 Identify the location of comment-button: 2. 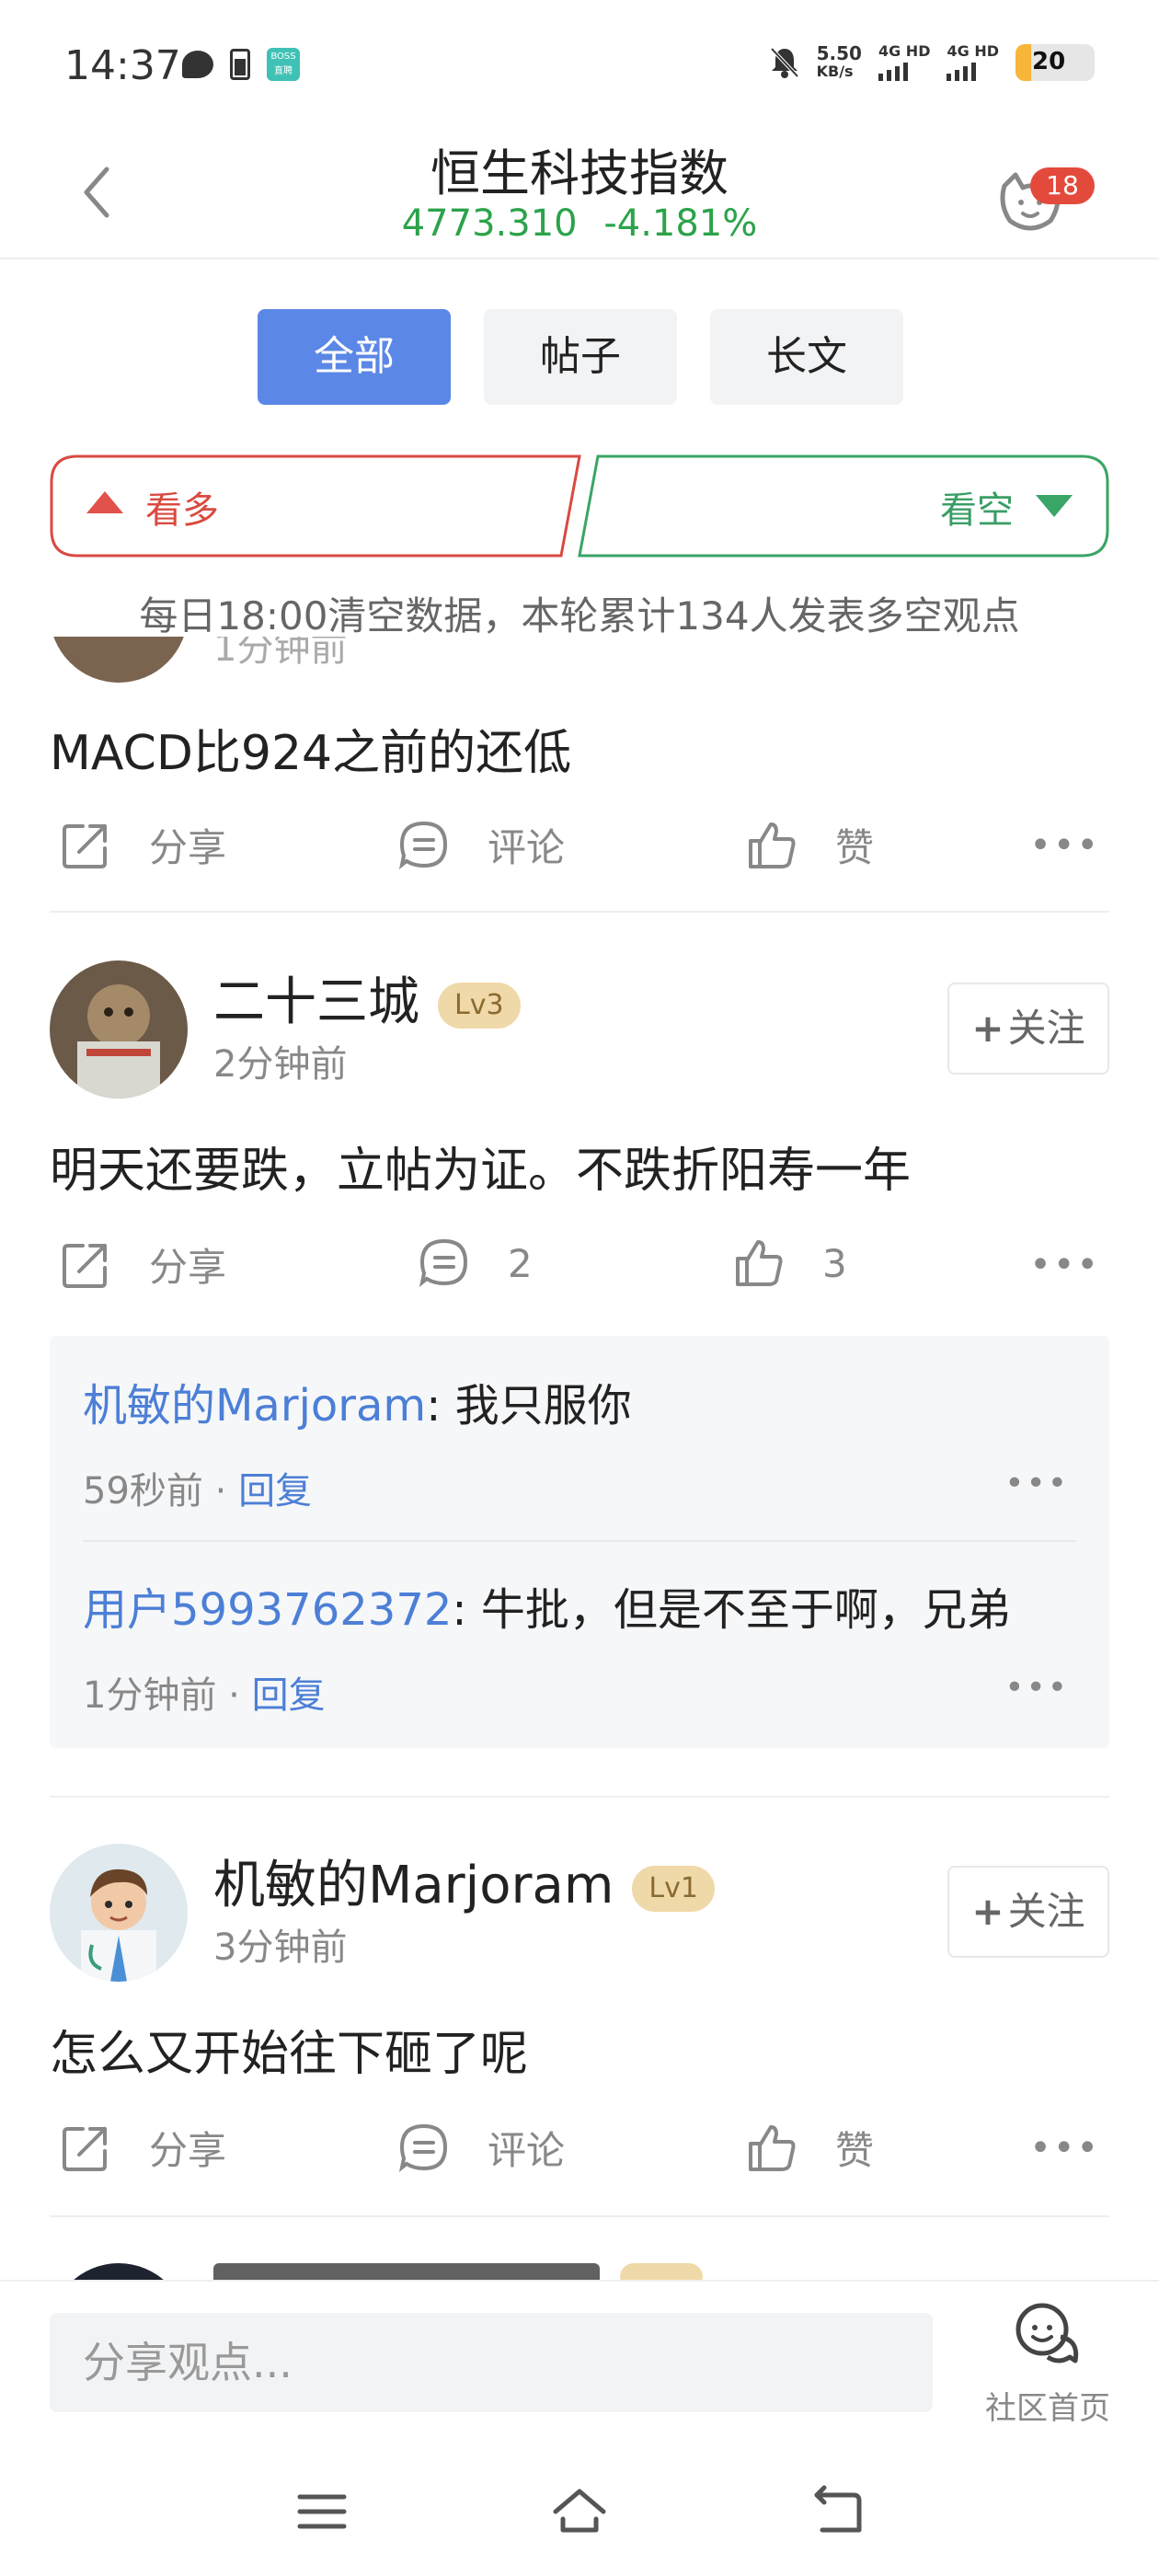
(475, 1263).